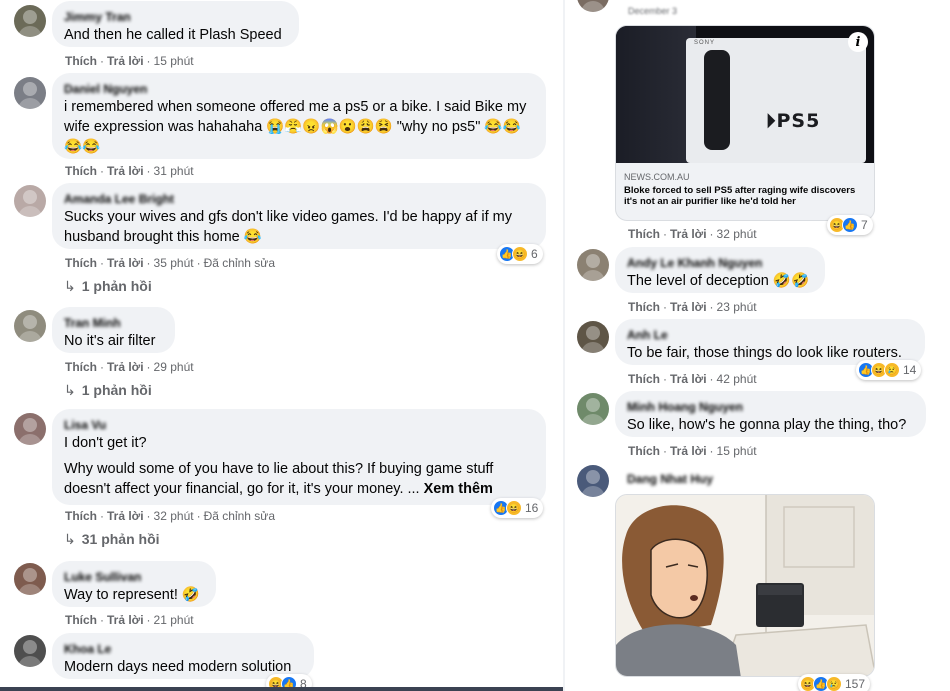 This screenshot has width=950, height=691. What do you see at coordinates (770, 335) in the screenshot?
I see `comment-author: Anh Le` at bounding box center [770, 335].